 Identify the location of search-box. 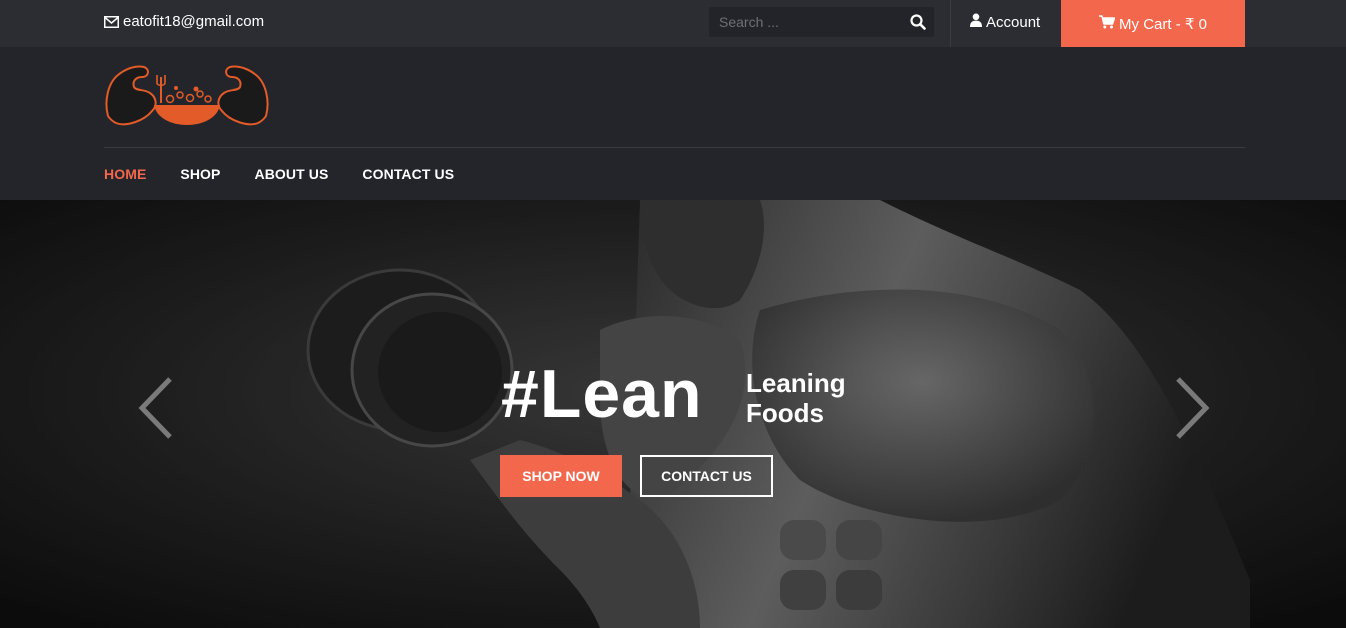
(821, 22).